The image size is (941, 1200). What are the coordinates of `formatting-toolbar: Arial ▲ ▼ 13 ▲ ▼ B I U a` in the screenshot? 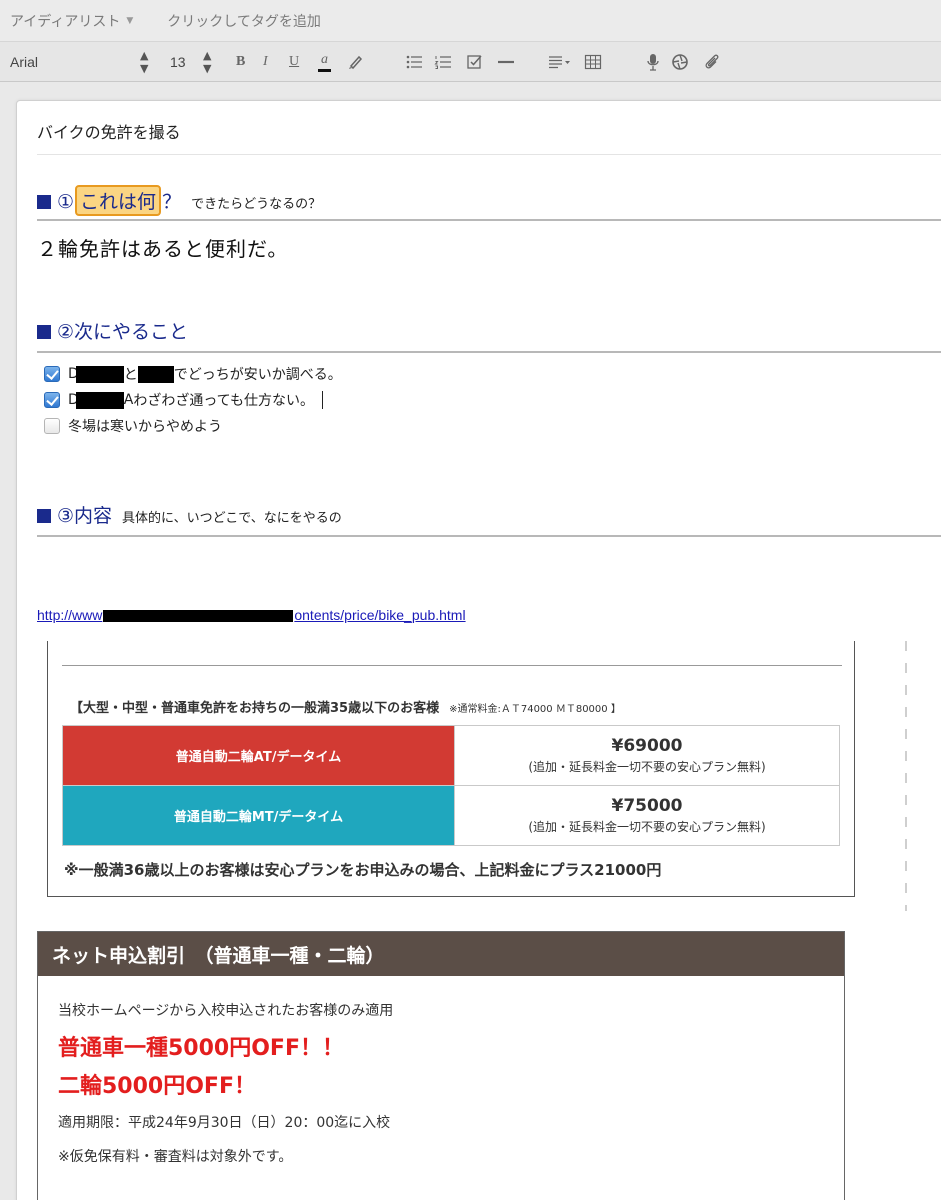 It's located at (470, 62).